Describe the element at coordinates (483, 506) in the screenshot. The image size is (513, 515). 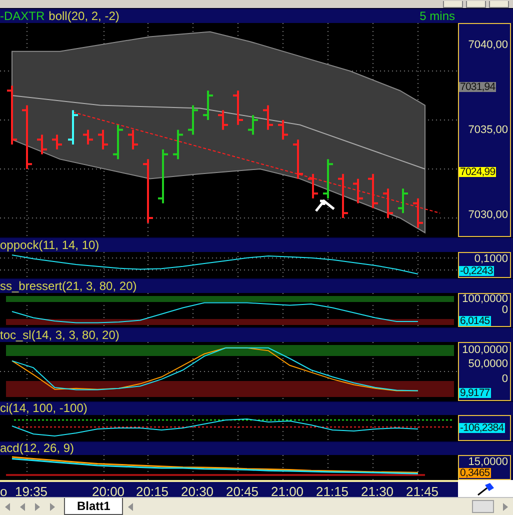
I see `scroll-thumb` at that location.